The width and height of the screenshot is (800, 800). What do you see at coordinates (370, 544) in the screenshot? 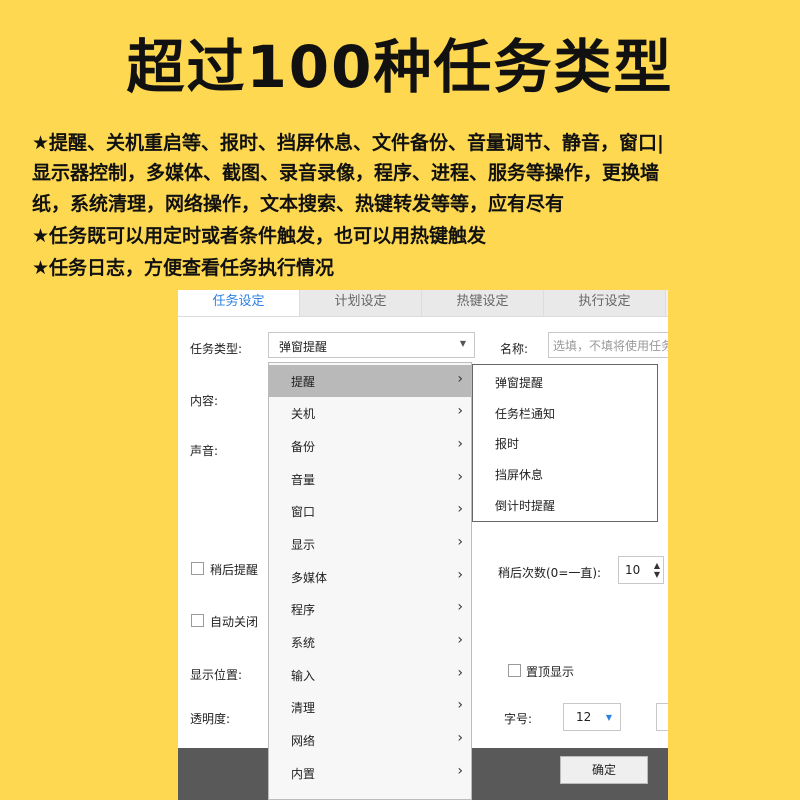
I see `menu-item-display: 显示 ›` at bounding box center [370, 544].